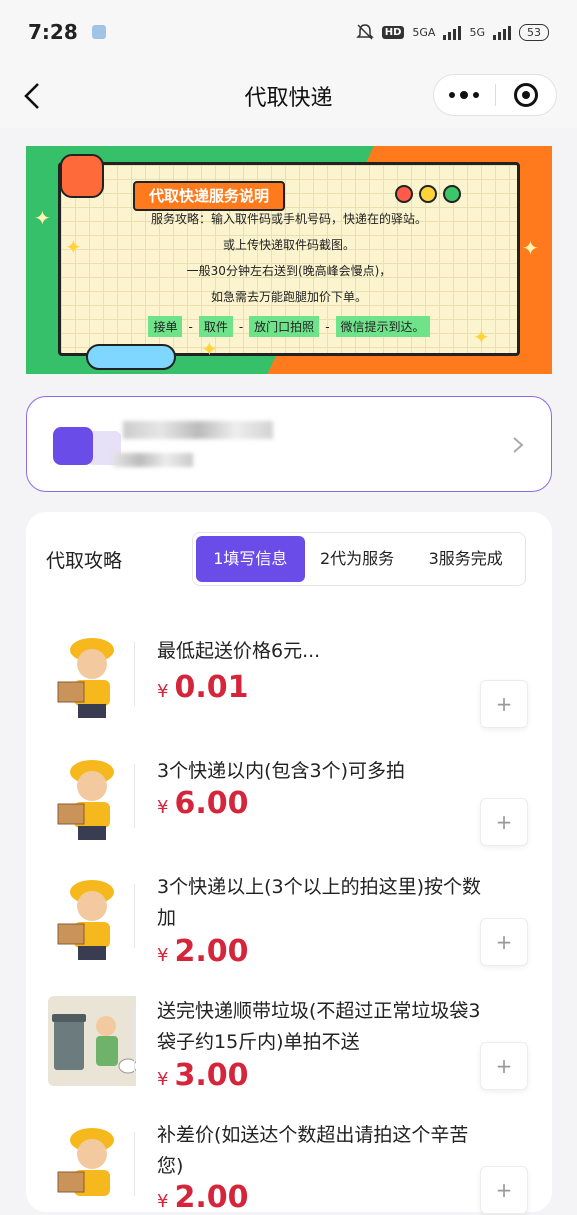 The height and width of the screenshot is (1215, 577). Describe the element at coordinates (131, 357) in the screenshot. I see `hand-illustration` at that location.